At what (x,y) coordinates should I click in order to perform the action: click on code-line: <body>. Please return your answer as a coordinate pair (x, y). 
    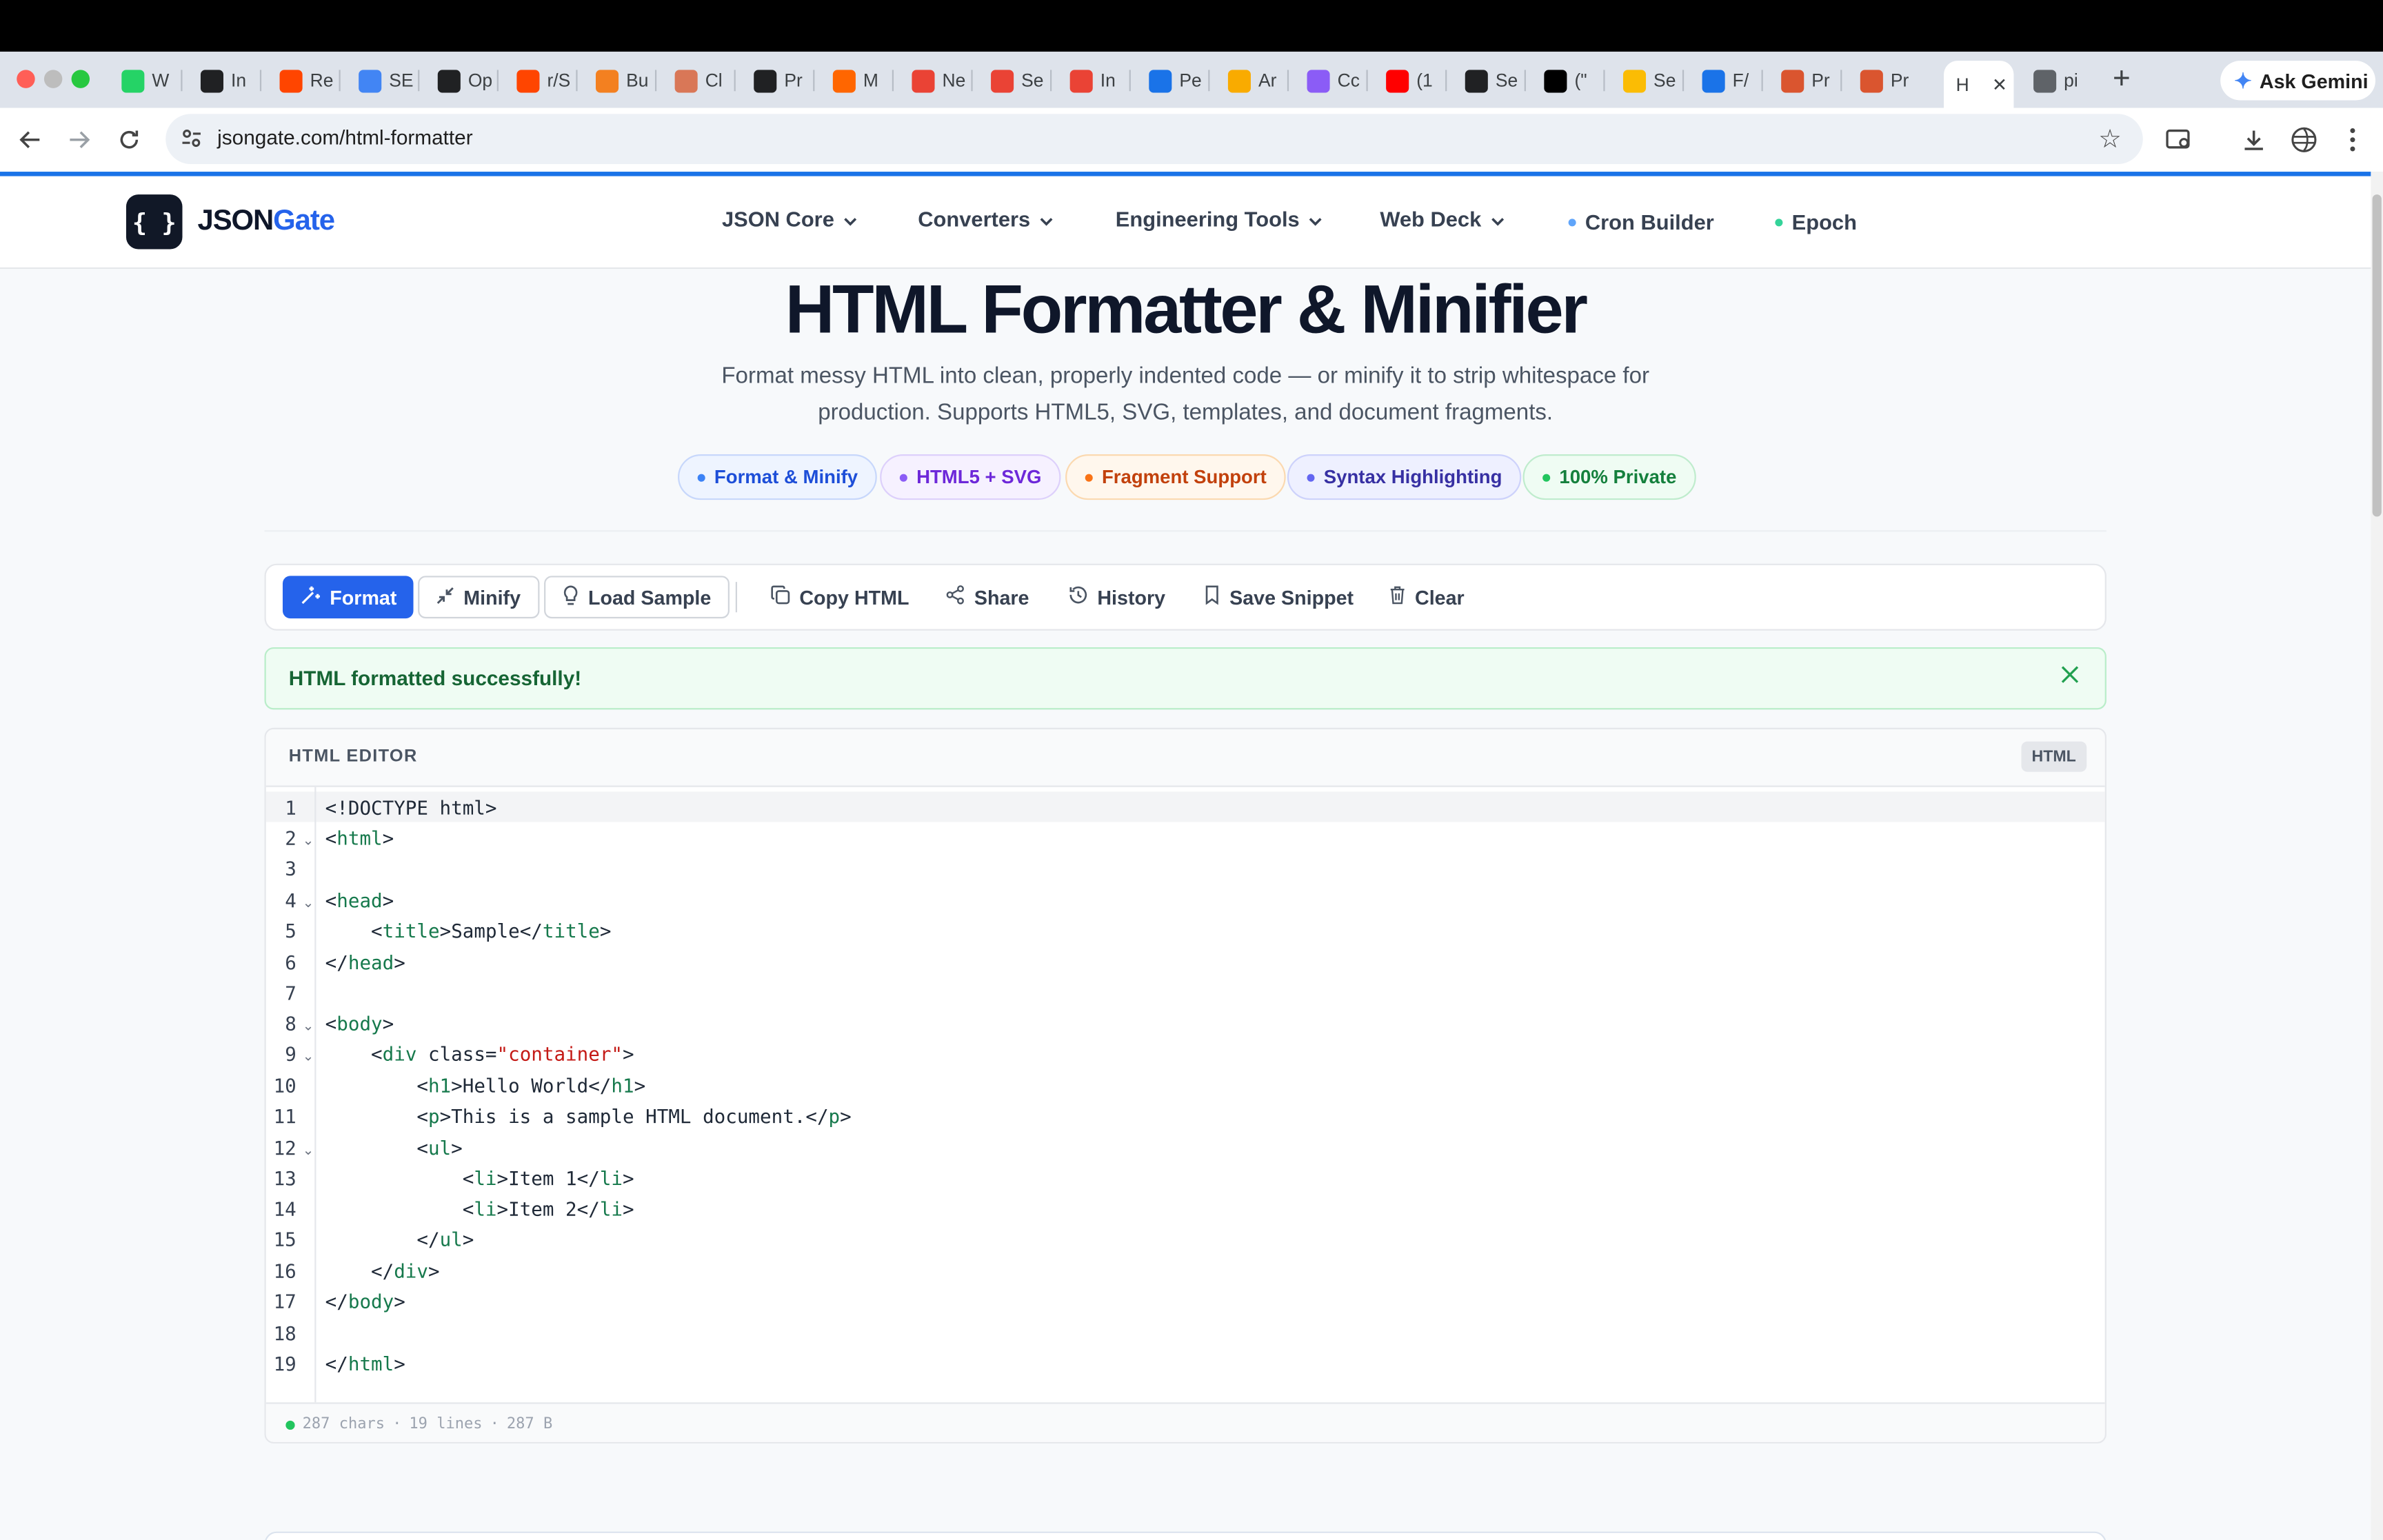
    Looking at the image, I should click on (359, 1024).